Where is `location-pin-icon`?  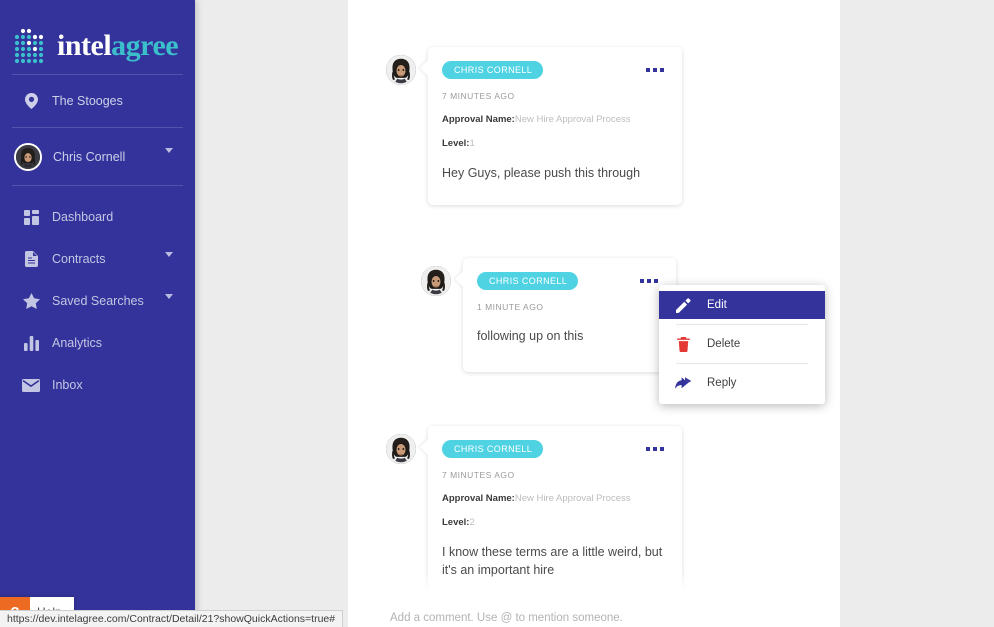
location-pin-icon is located at coordinates (31, 101).